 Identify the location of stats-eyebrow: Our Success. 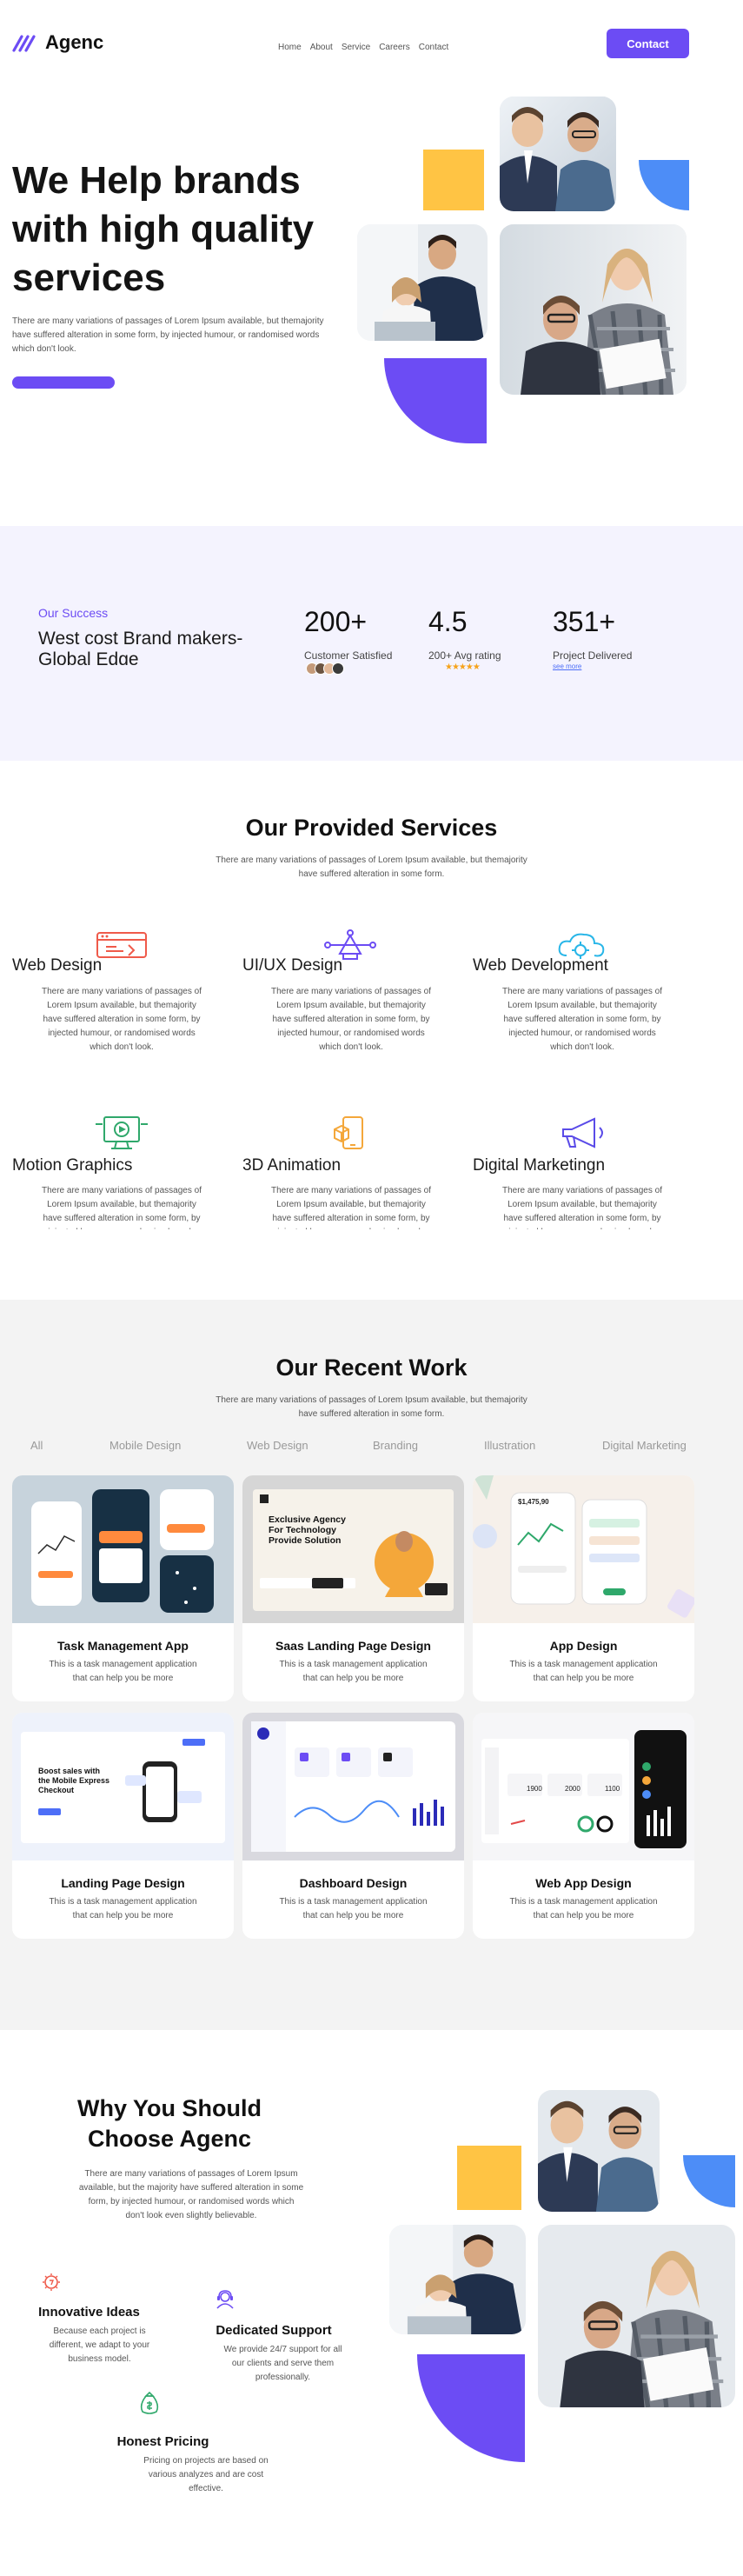
(73, 613).